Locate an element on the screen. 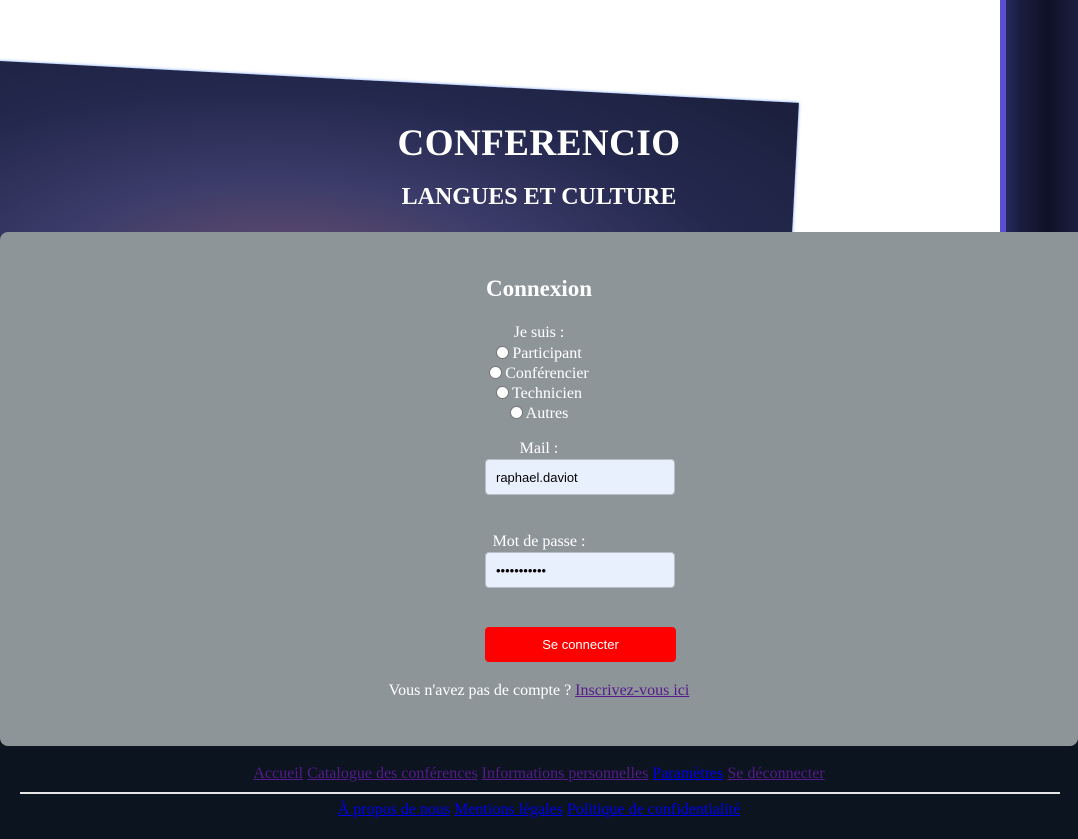  role-option-label: Technicien is located at coordinates (547, 393).